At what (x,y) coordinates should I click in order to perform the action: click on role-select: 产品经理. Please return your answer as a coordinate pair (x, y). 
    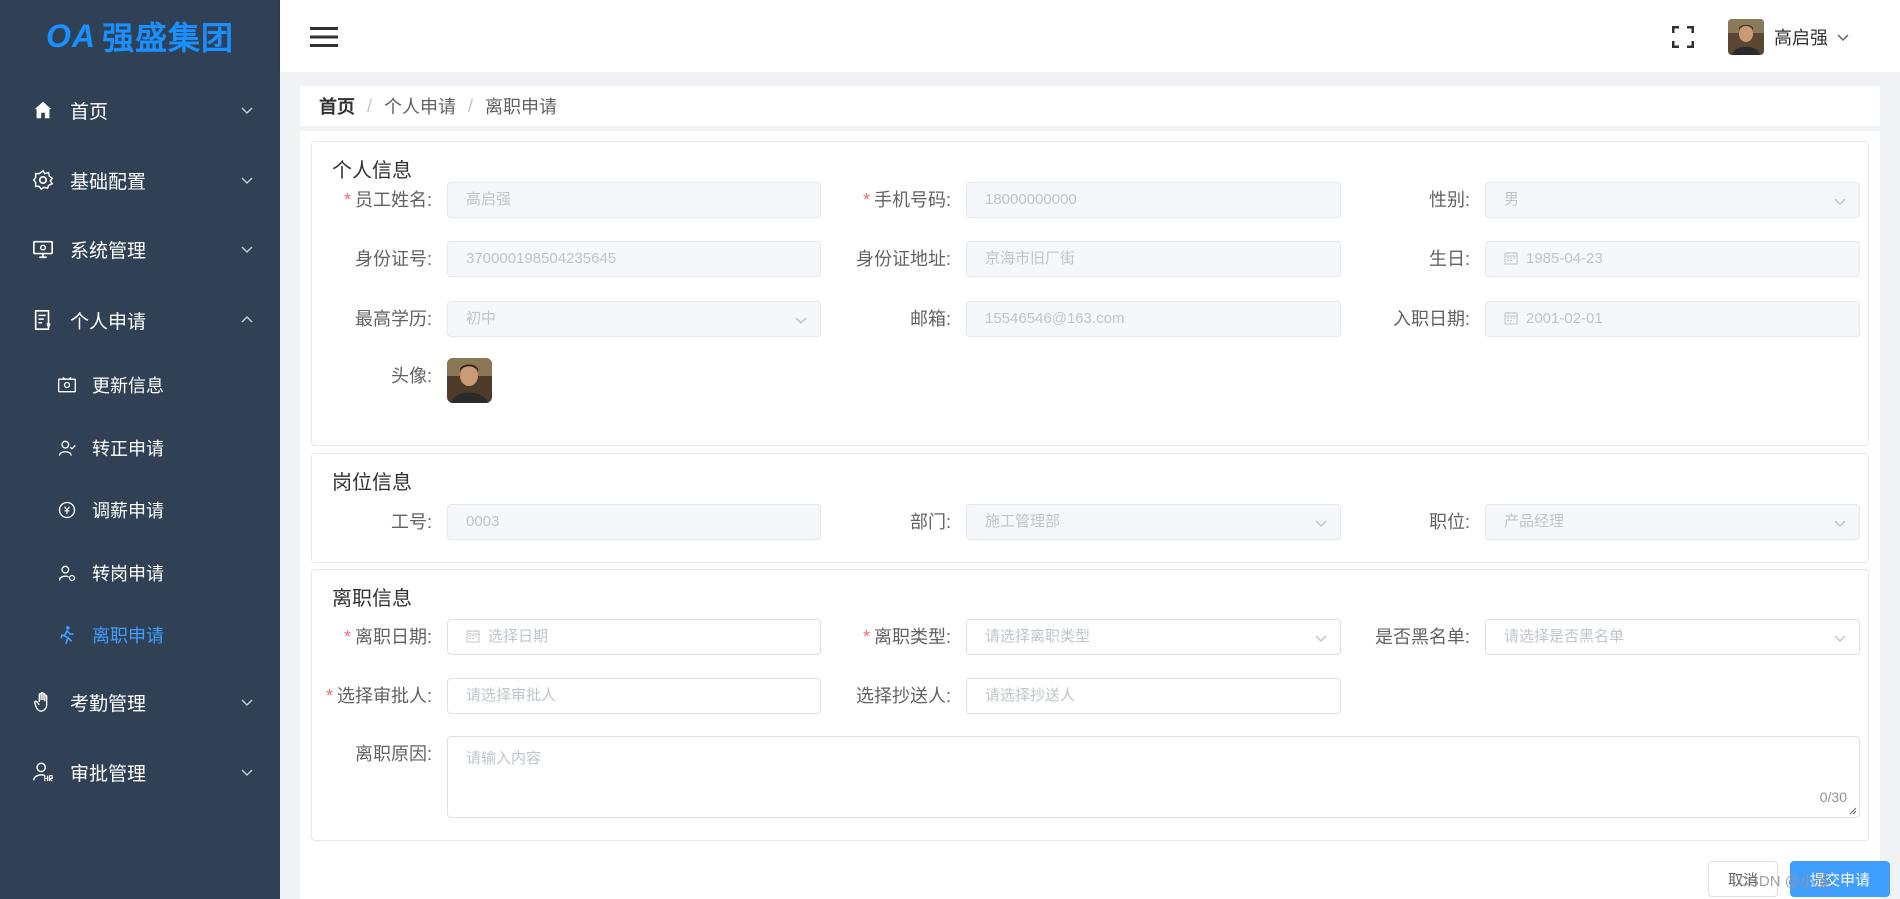
    Looking at the image, I should click on (1672, 522).